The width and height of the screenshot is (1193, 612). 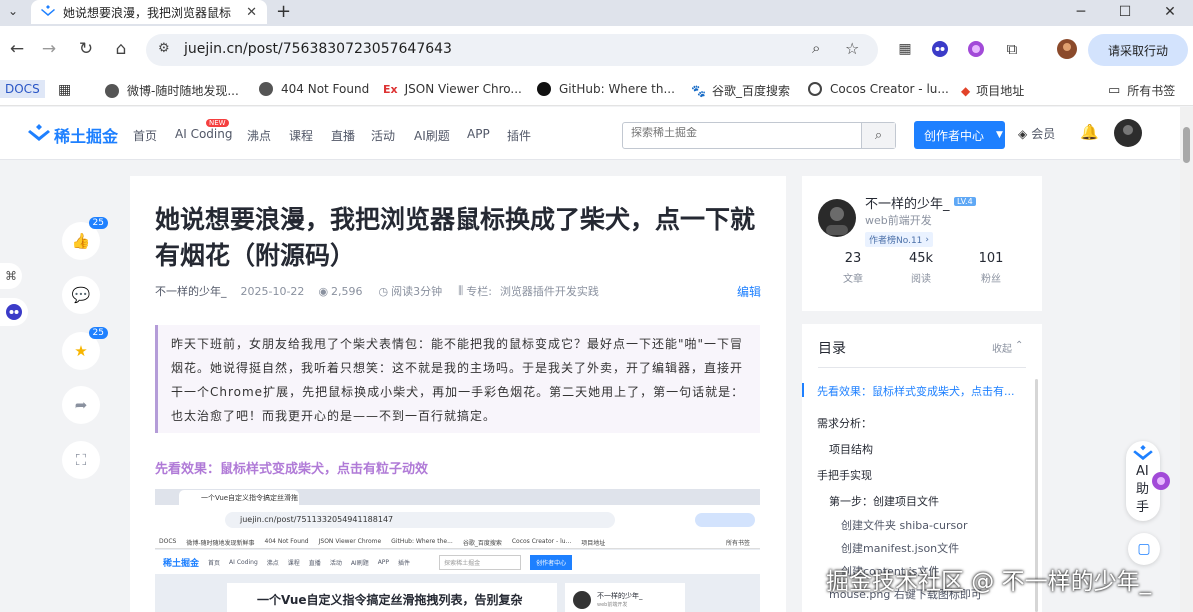 I want to click on stat-views: 45k 阅读, so click(x=921, y=268).